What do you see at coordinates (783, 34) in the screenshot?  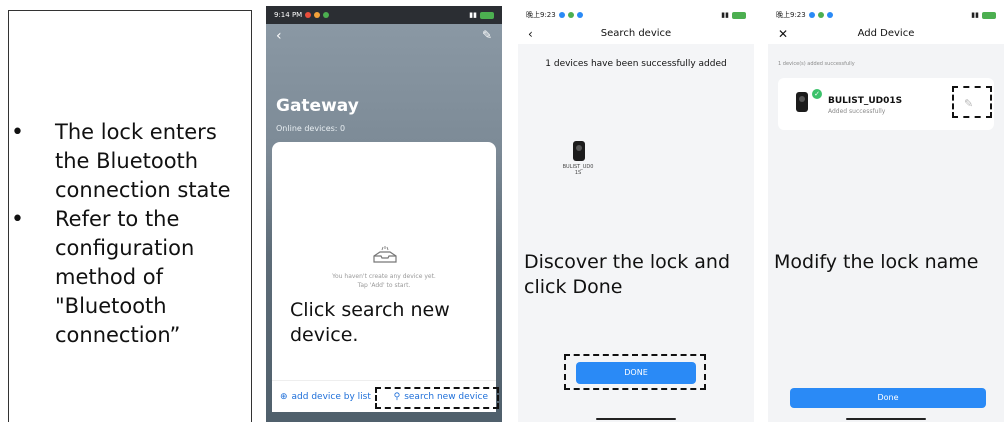 I see `close-icon: ✕` at bounding box center [783, 34].